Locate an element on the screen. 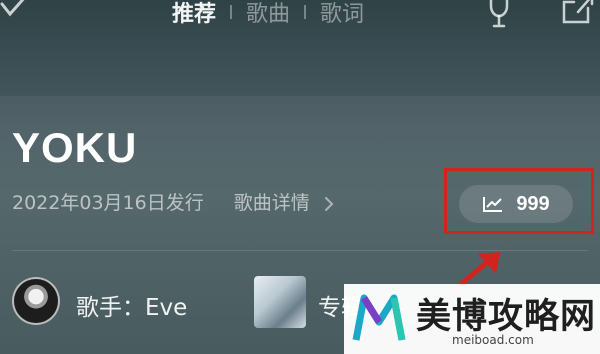  rank-value: 999 is located at coordinates (533, 203).